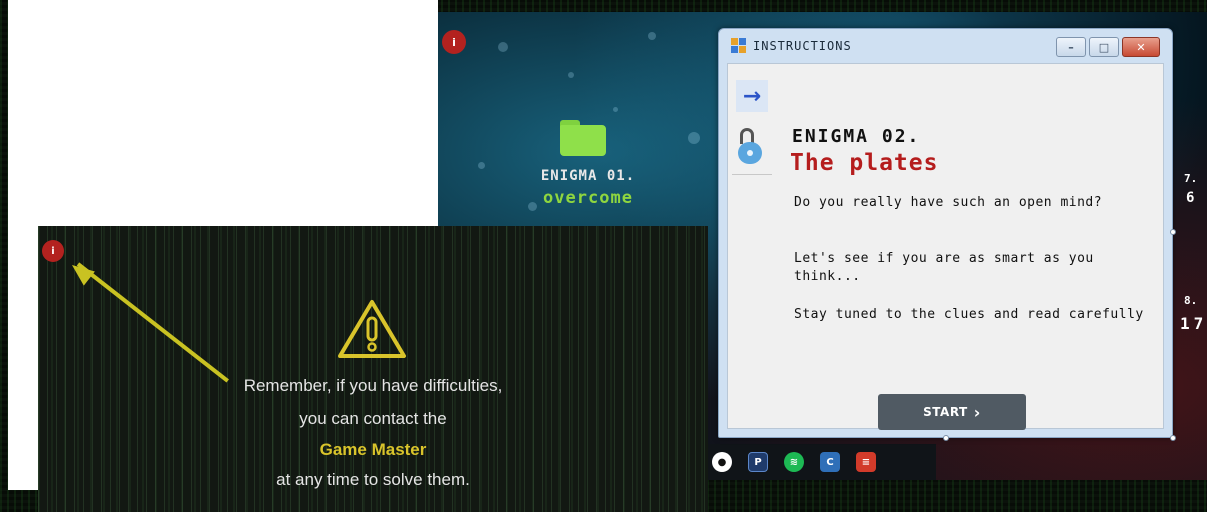 Image resolution: width=1207 pixels, height=512 pixels. I want to click on app-icon, so click(739, 46).